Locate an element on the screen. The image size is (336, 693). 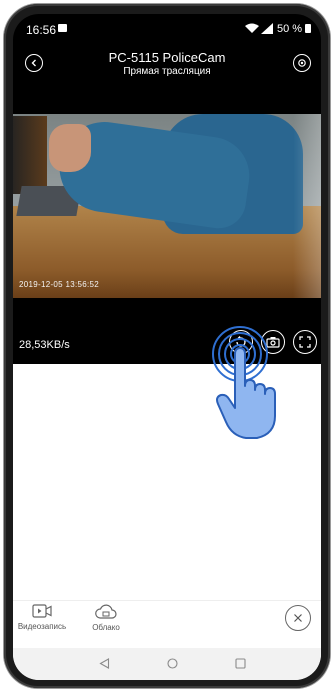
replay-icon is located at coordinates (241, 341).